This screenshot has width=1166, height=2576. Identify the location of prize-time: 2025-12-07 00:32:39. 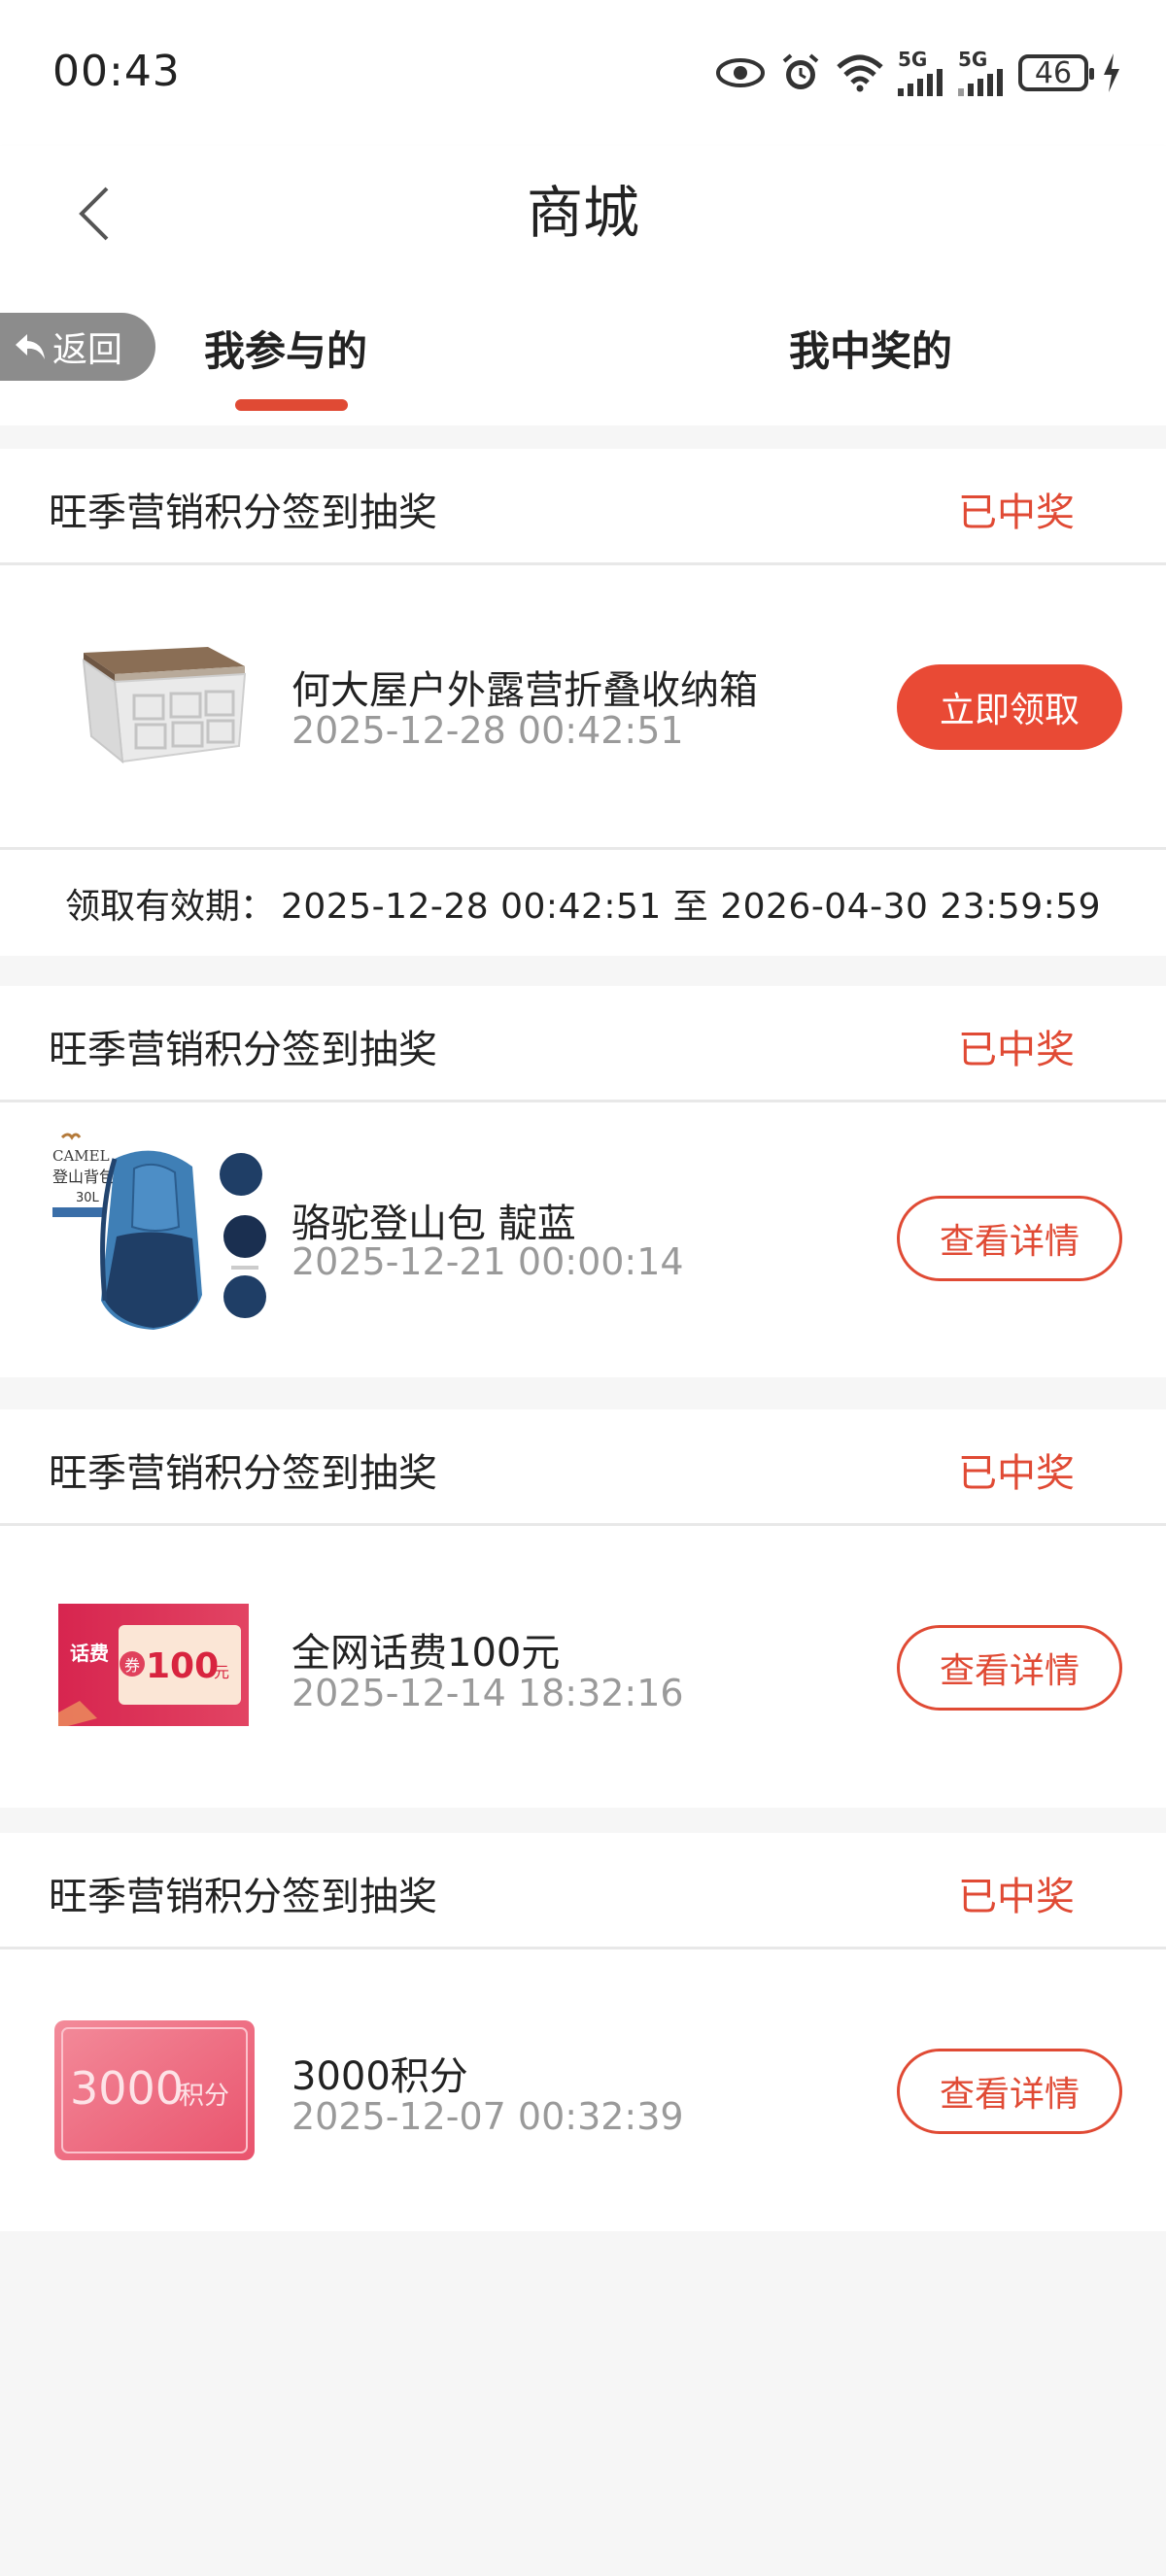
(488, 2116).